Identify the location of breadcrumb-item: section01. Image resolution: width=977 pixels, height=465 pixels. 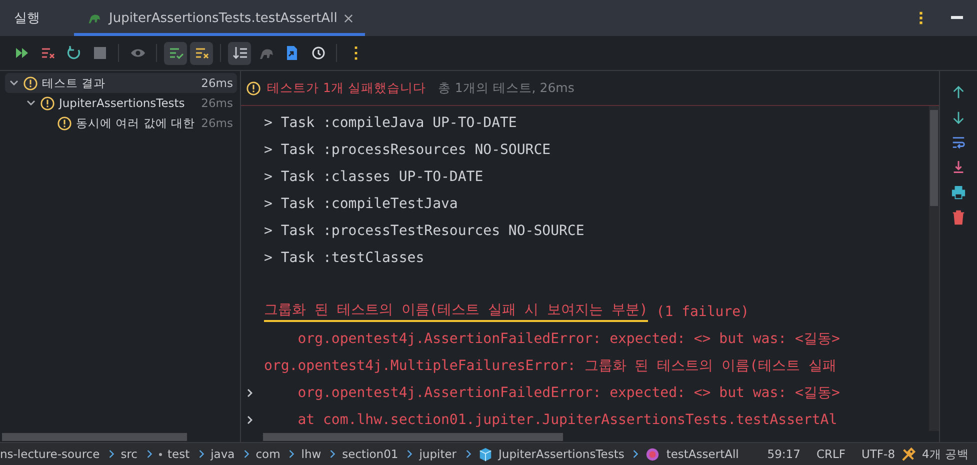
(370, 454).